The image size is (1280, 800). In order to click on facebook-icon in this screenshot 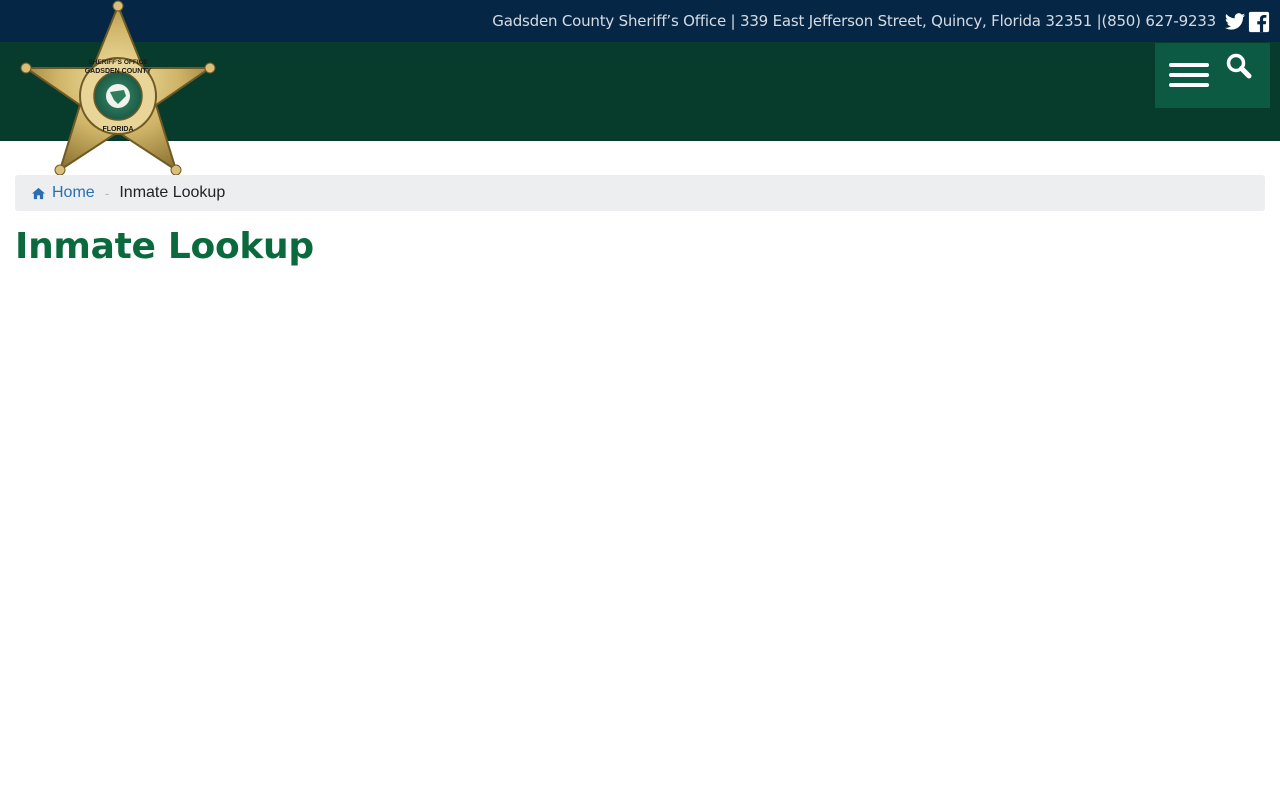, I will do `click(1259, 22)`.